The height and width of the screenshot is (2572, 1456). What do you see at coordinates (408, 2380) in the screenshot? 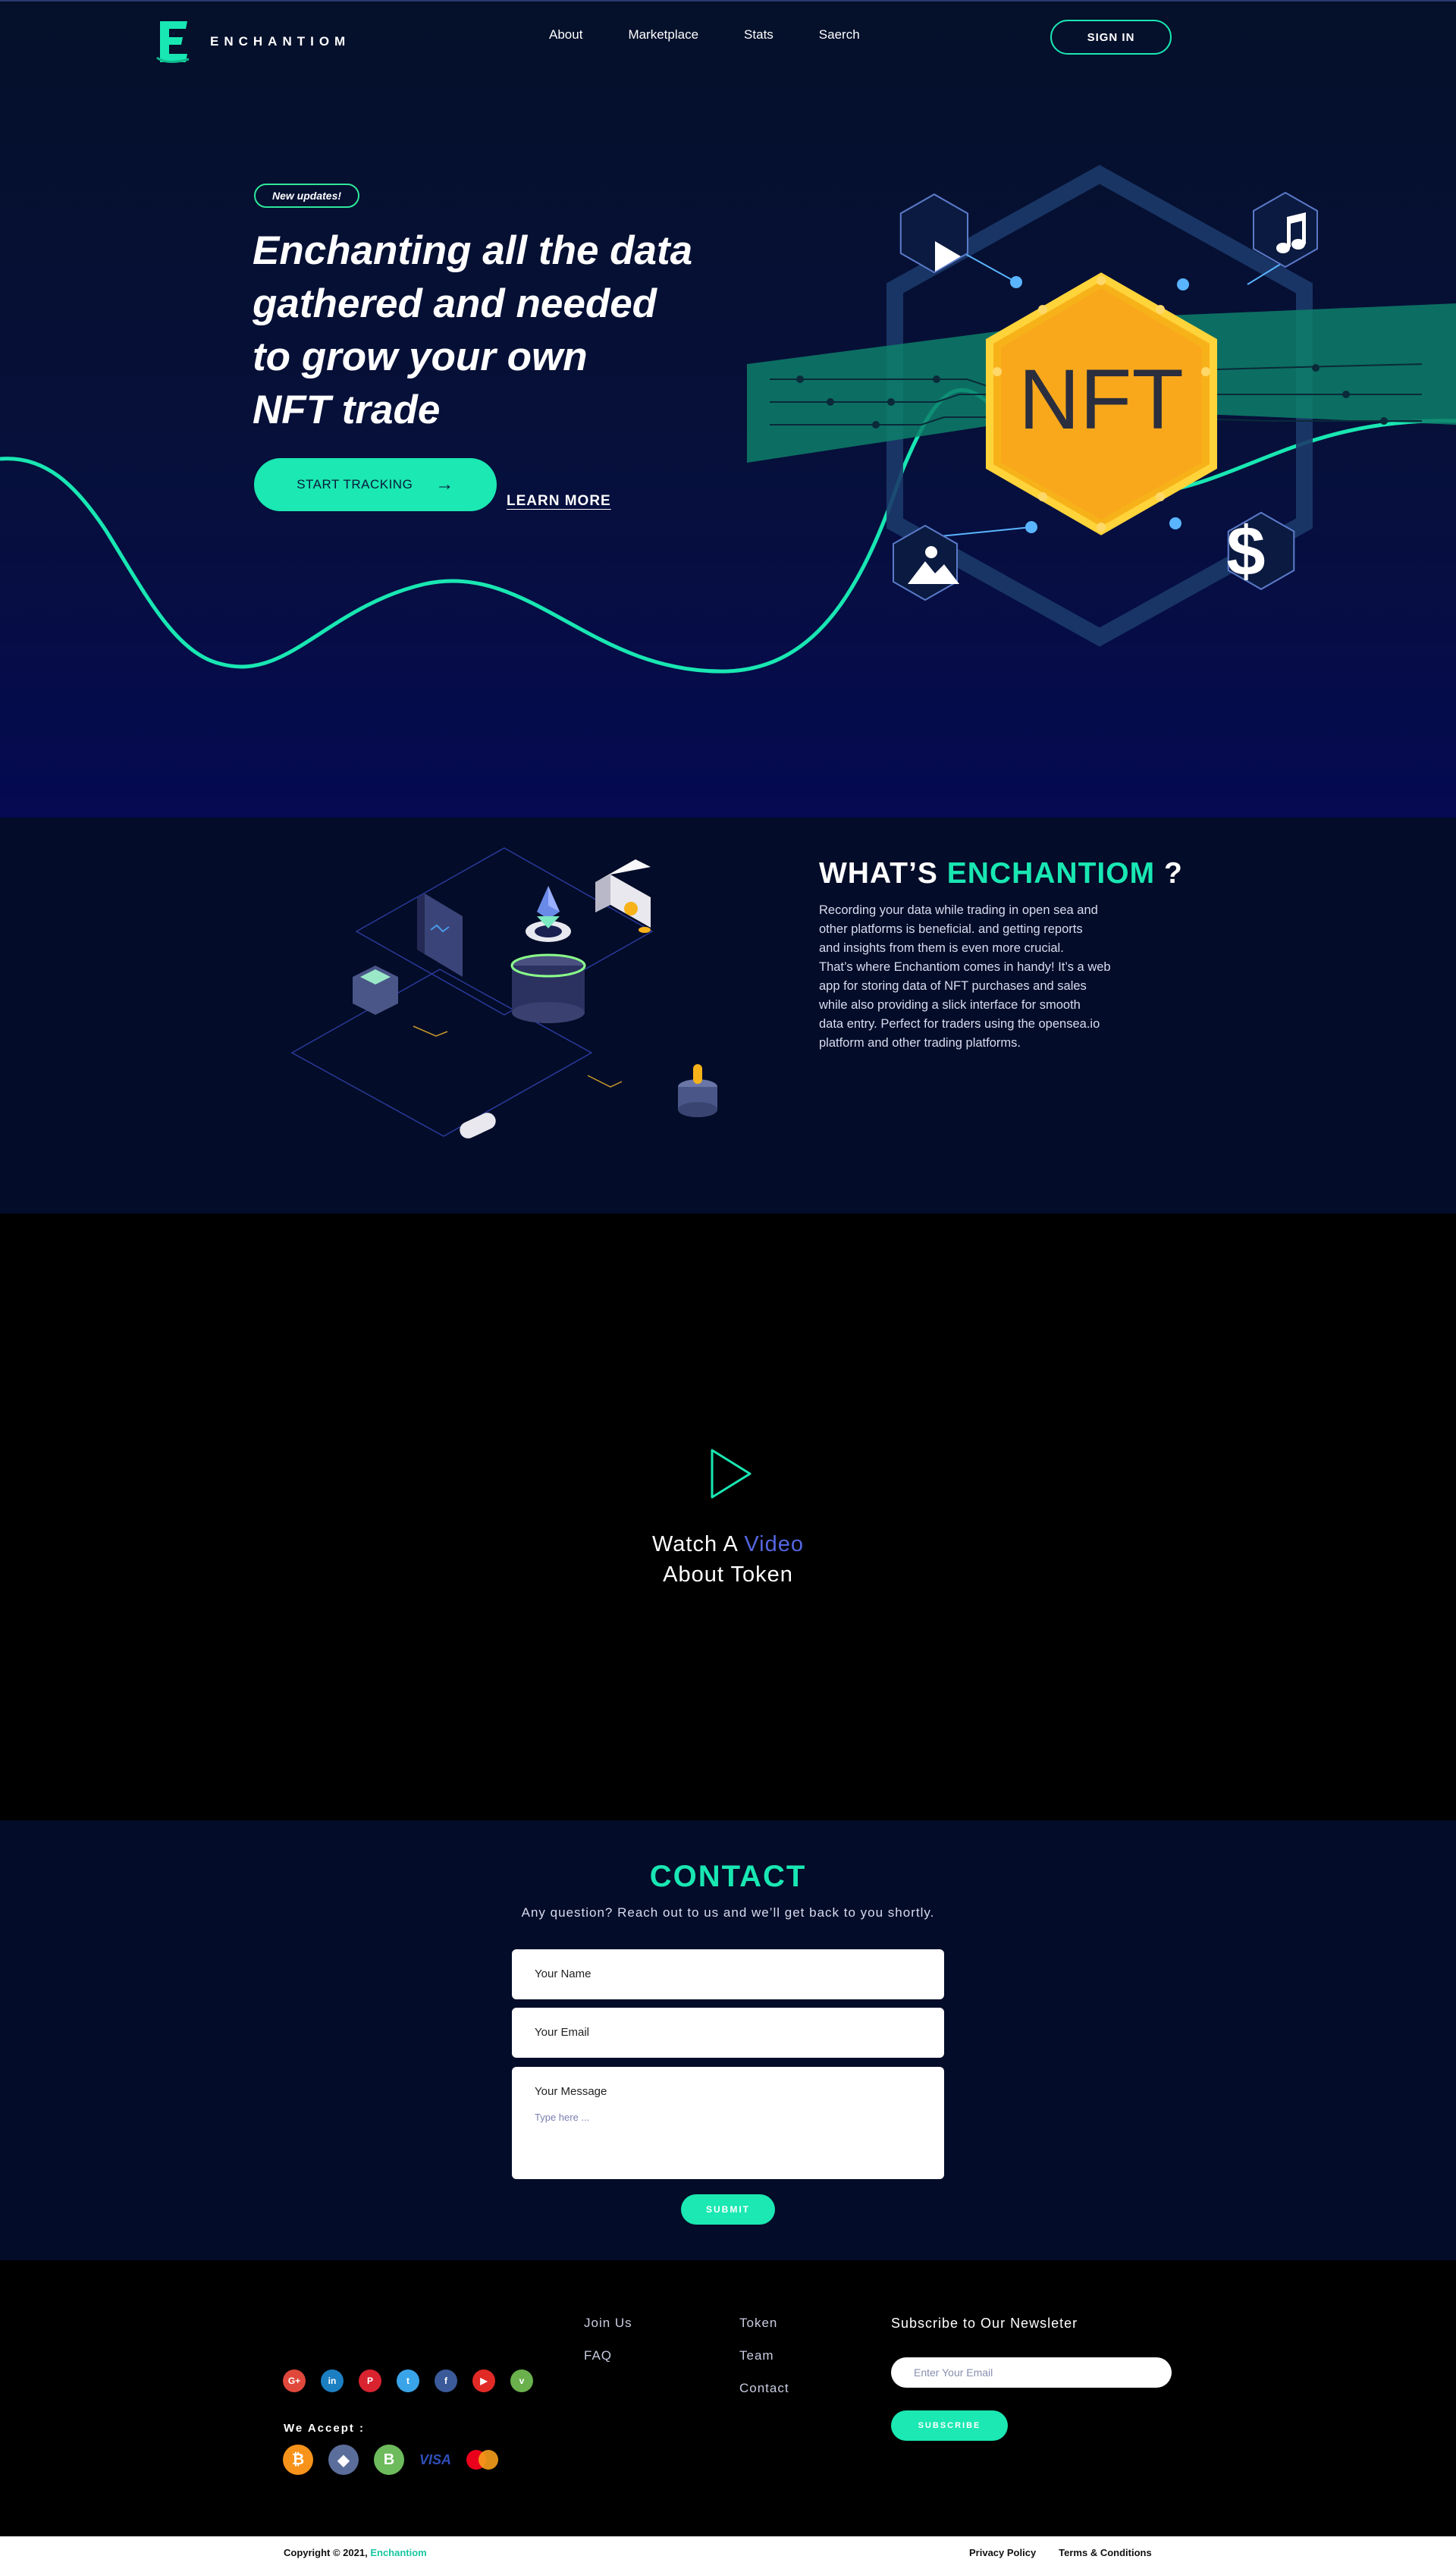
I see `twitter-icon: t` at bounding box center [408, 2380].